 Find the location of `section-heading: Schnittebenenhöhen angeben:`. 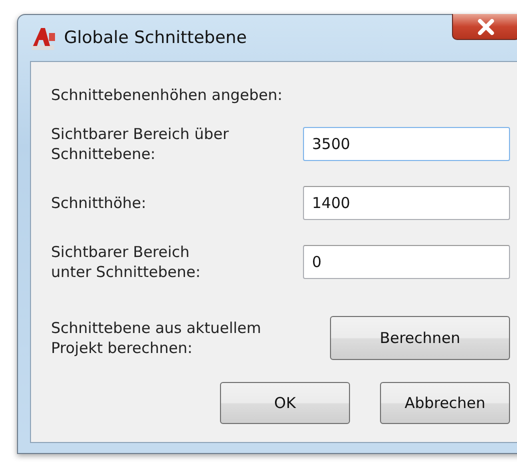

section-heading: Schnittebenenhöhen angeben: is located at coordinates (167, 95).